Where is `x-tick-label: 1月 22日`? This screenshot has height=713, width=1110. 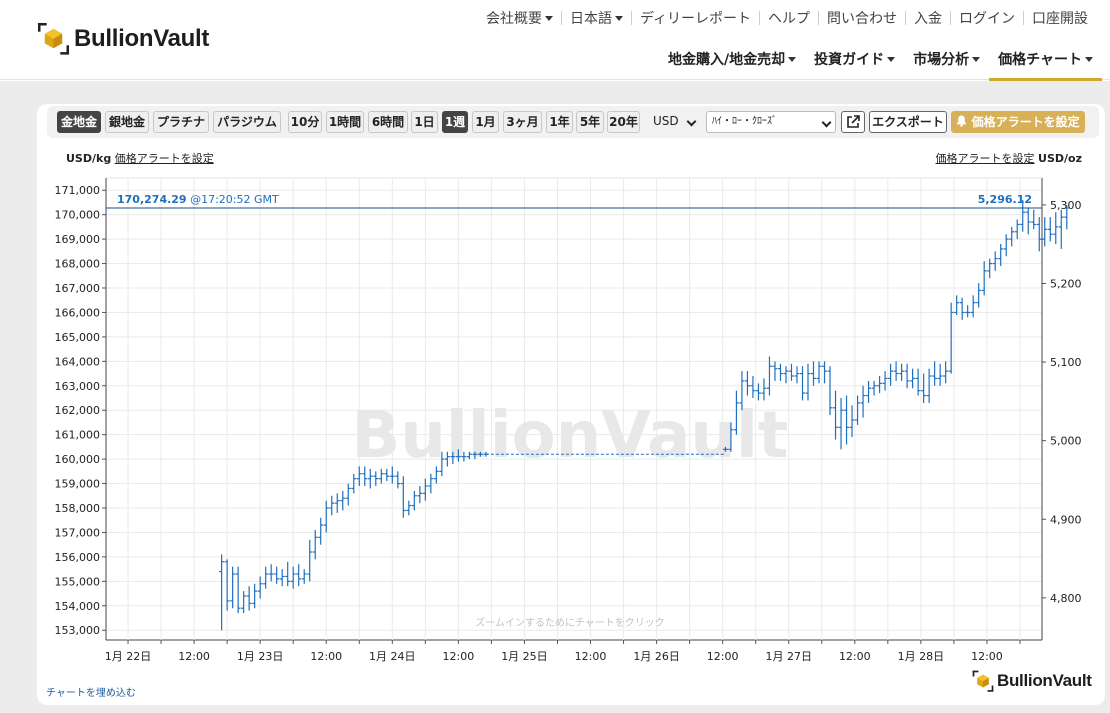 x-tick-label: 1月 22日 is located at coordinates (128, 656).